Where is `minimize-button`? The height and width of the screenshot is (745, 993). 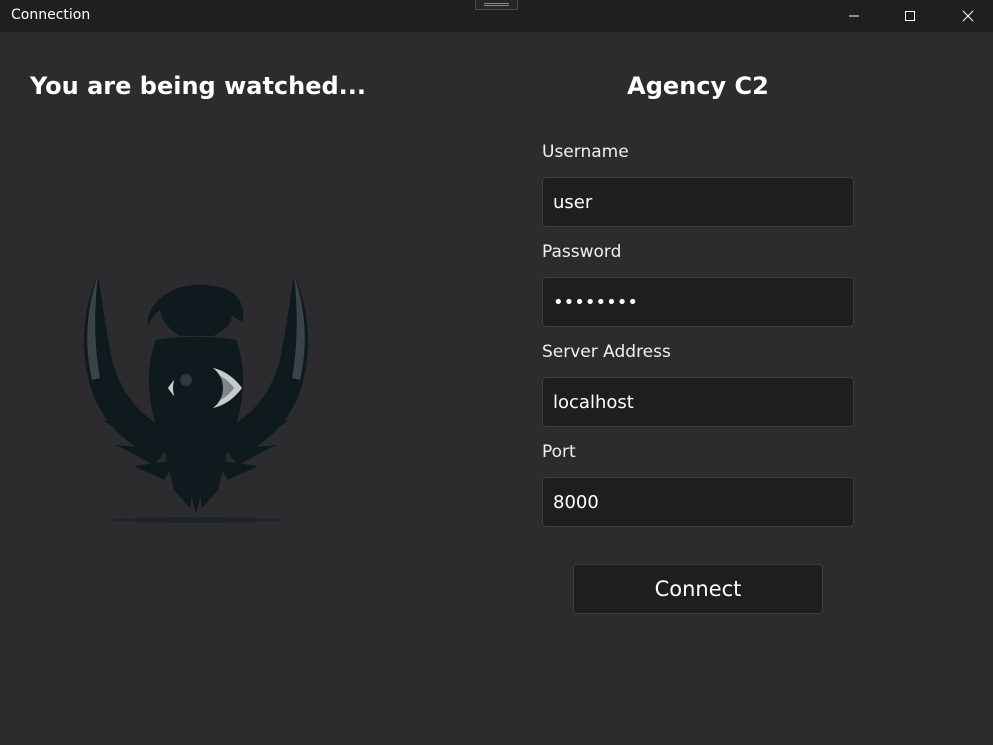
minimize-button is located at coordinates (854, 16).